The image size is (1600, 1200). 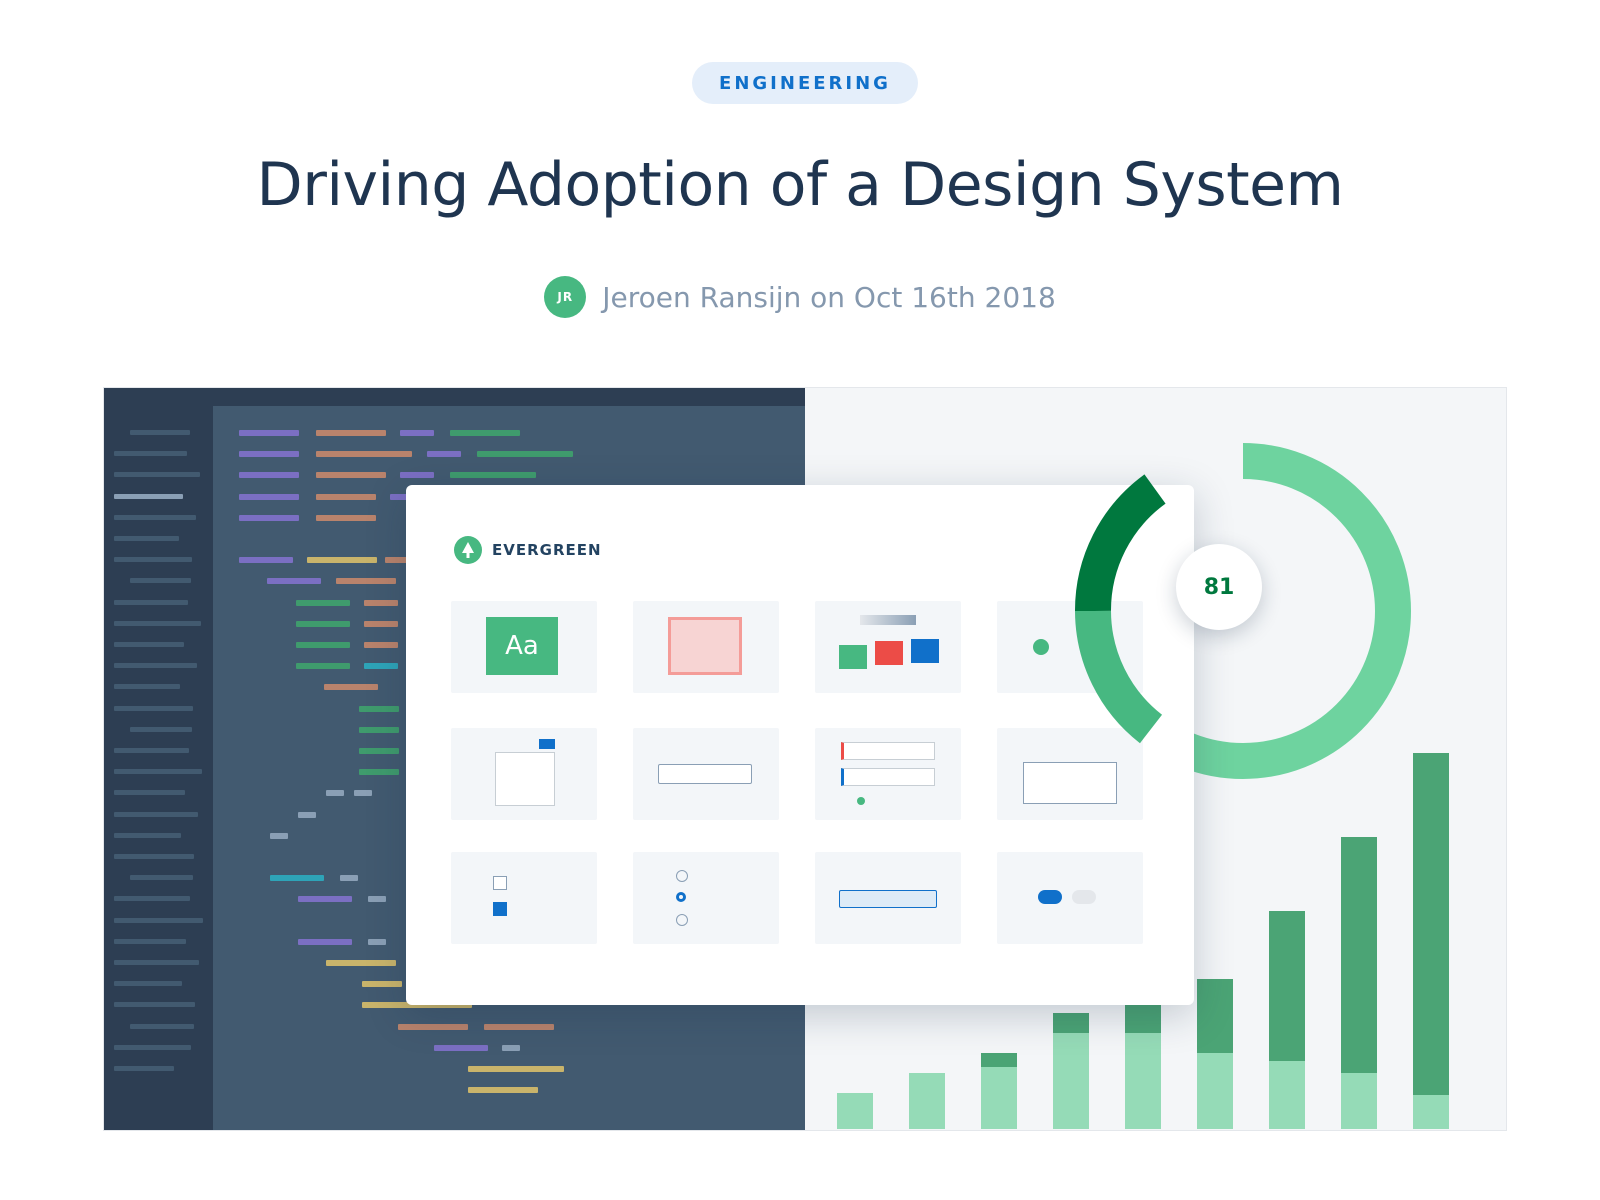 I want to click on checkbox-unchecked, so click(x=500, y=883).